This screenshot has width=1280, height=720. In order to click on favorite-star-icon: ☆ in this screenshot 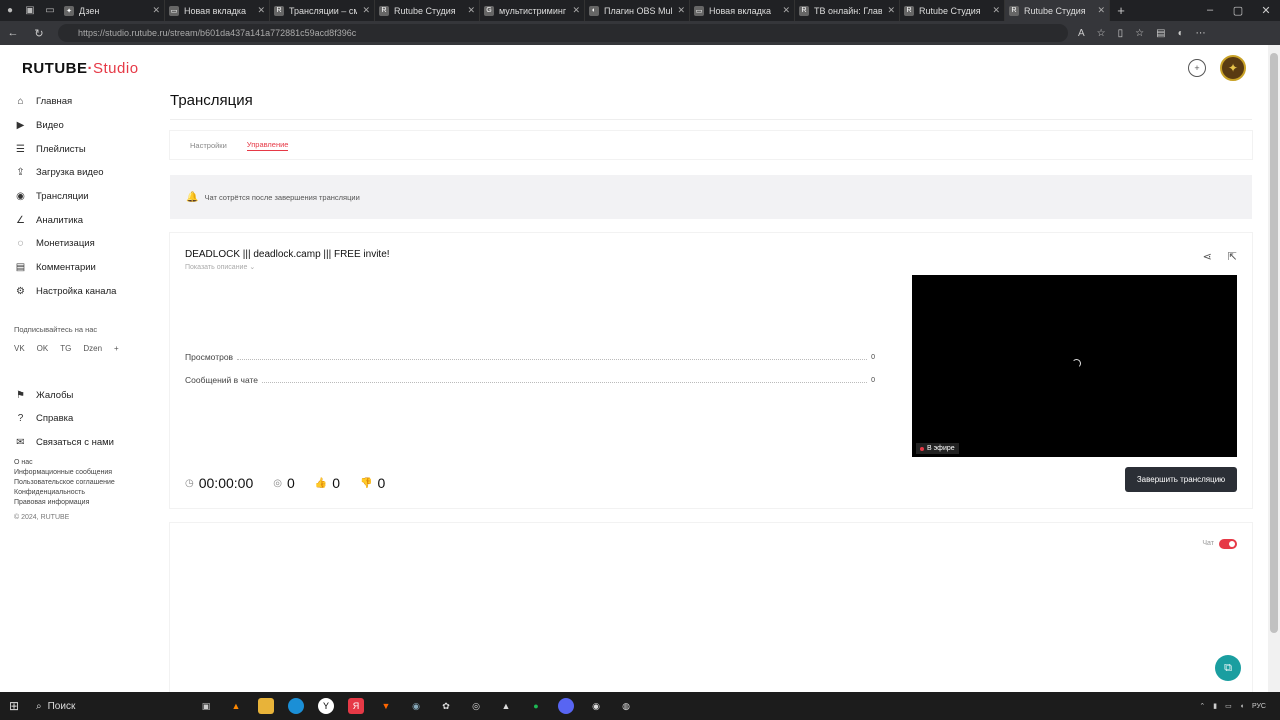, I will do `click(1101, 33)`.